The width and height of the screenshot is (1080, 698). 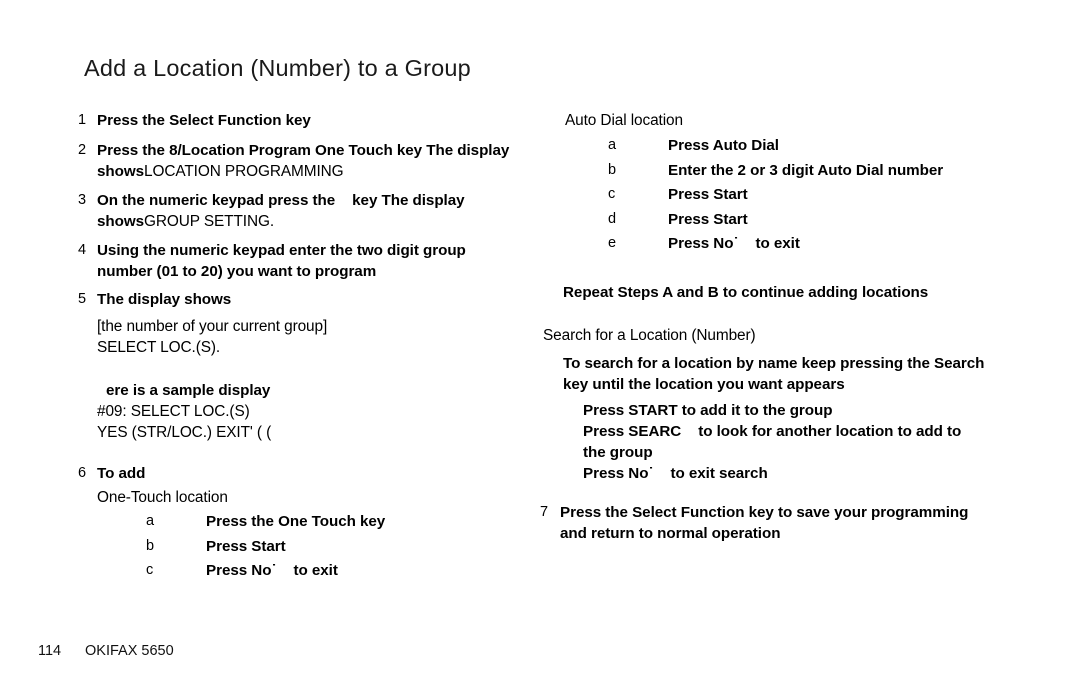 I want to click on page-footer: 114 OKIFAX 5650, so click(x=106, y=651).